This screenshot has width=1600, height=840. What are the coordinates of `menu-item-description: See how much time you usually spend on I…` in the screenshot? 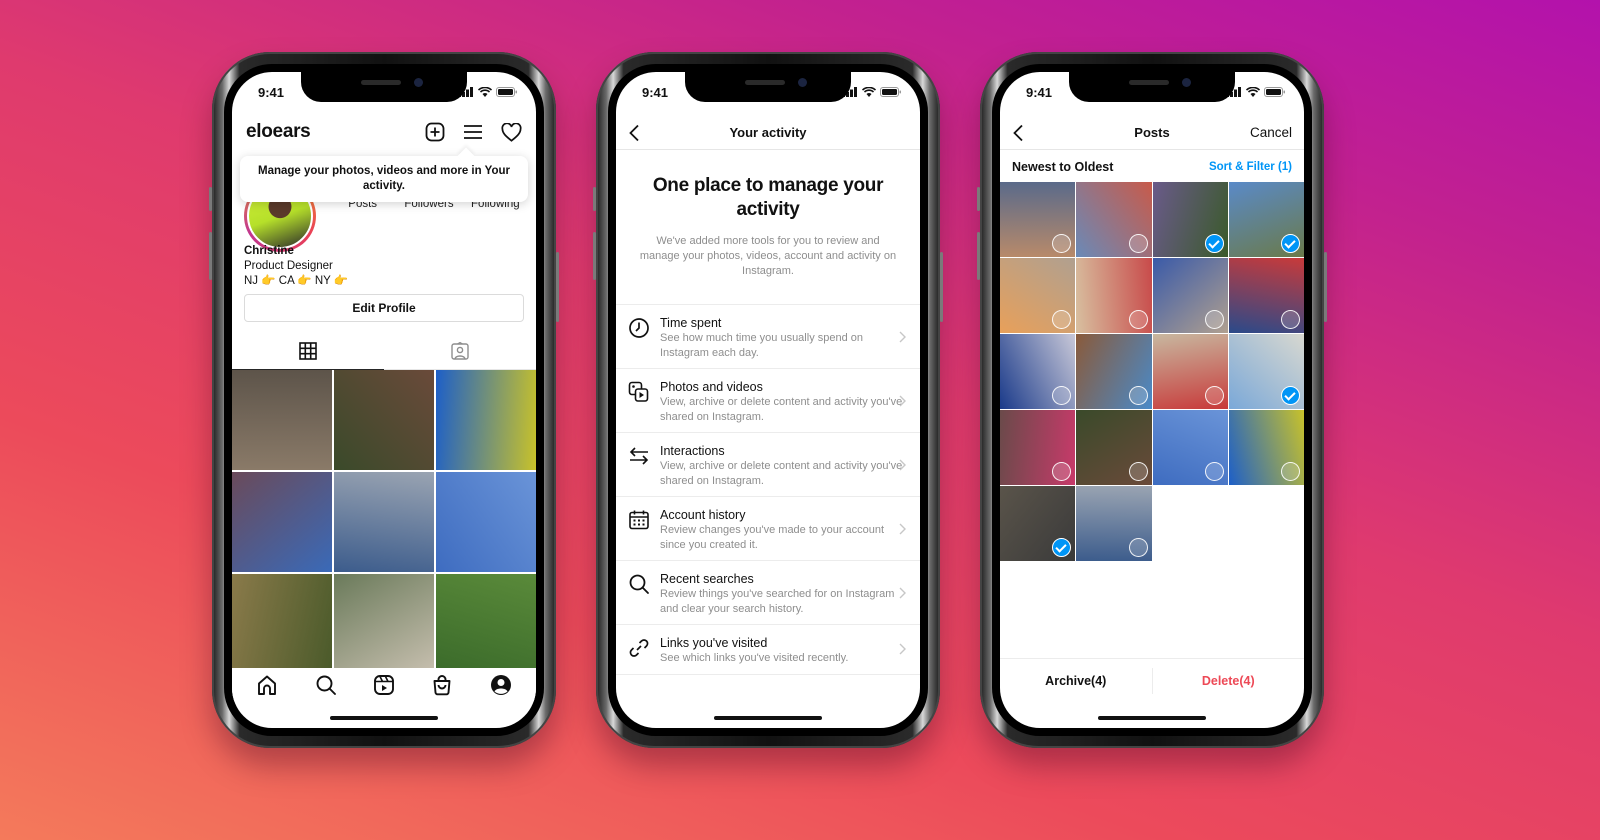 It's located at (762, 345).